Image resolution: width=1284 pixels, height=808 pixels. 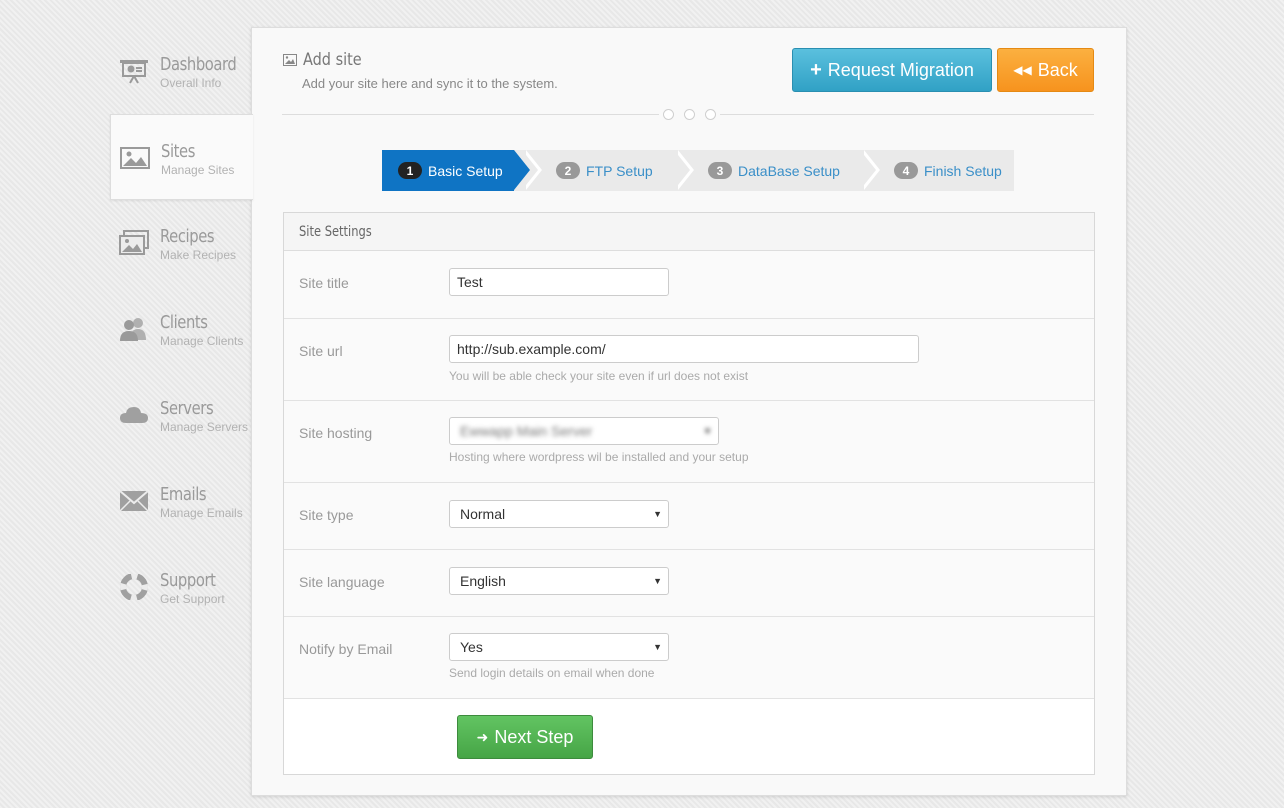 I want to click on sidebar-item-servers: Servers Manage Servers, so click(x=181, y=415).